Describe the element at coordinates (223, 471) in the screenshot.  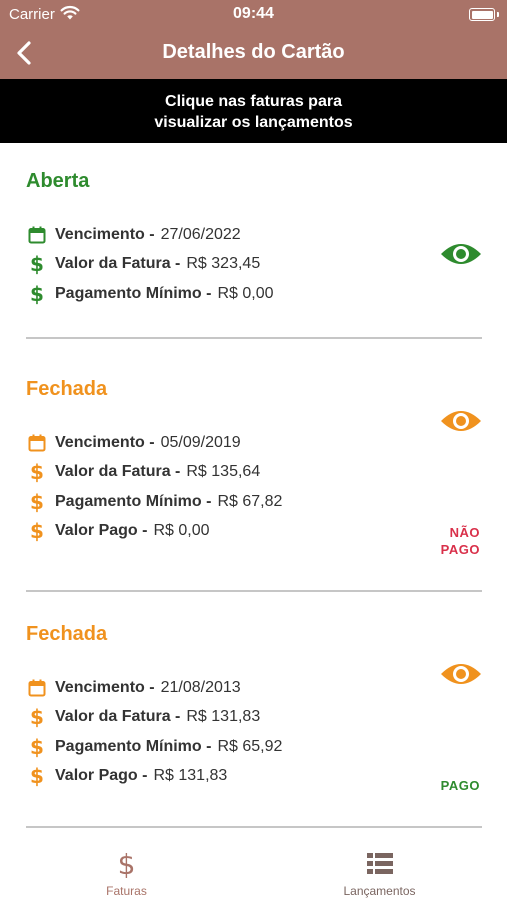
I see `invoice-amount-value: R$ 135,64` at that location.